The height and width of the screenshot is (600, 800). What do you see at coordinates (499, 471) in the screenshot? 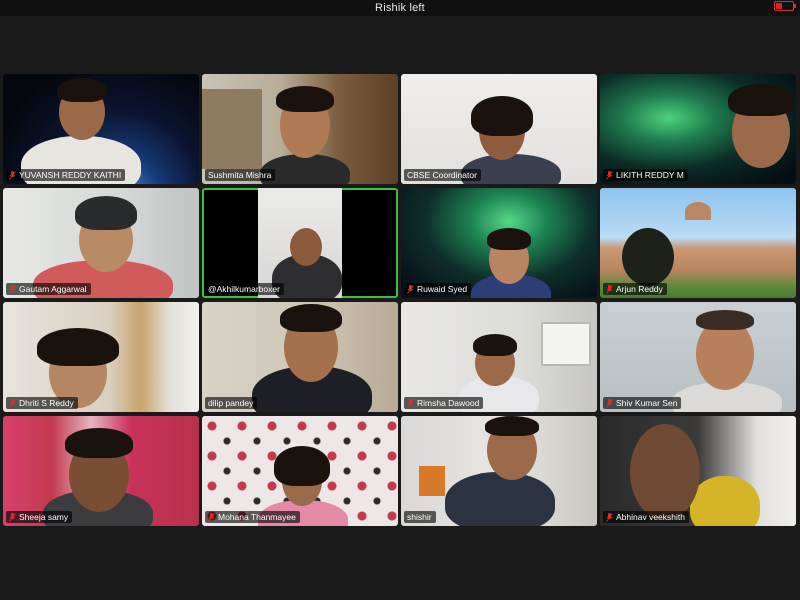
I see `video-tile-15: shishir` at bounding box center [499, 471].